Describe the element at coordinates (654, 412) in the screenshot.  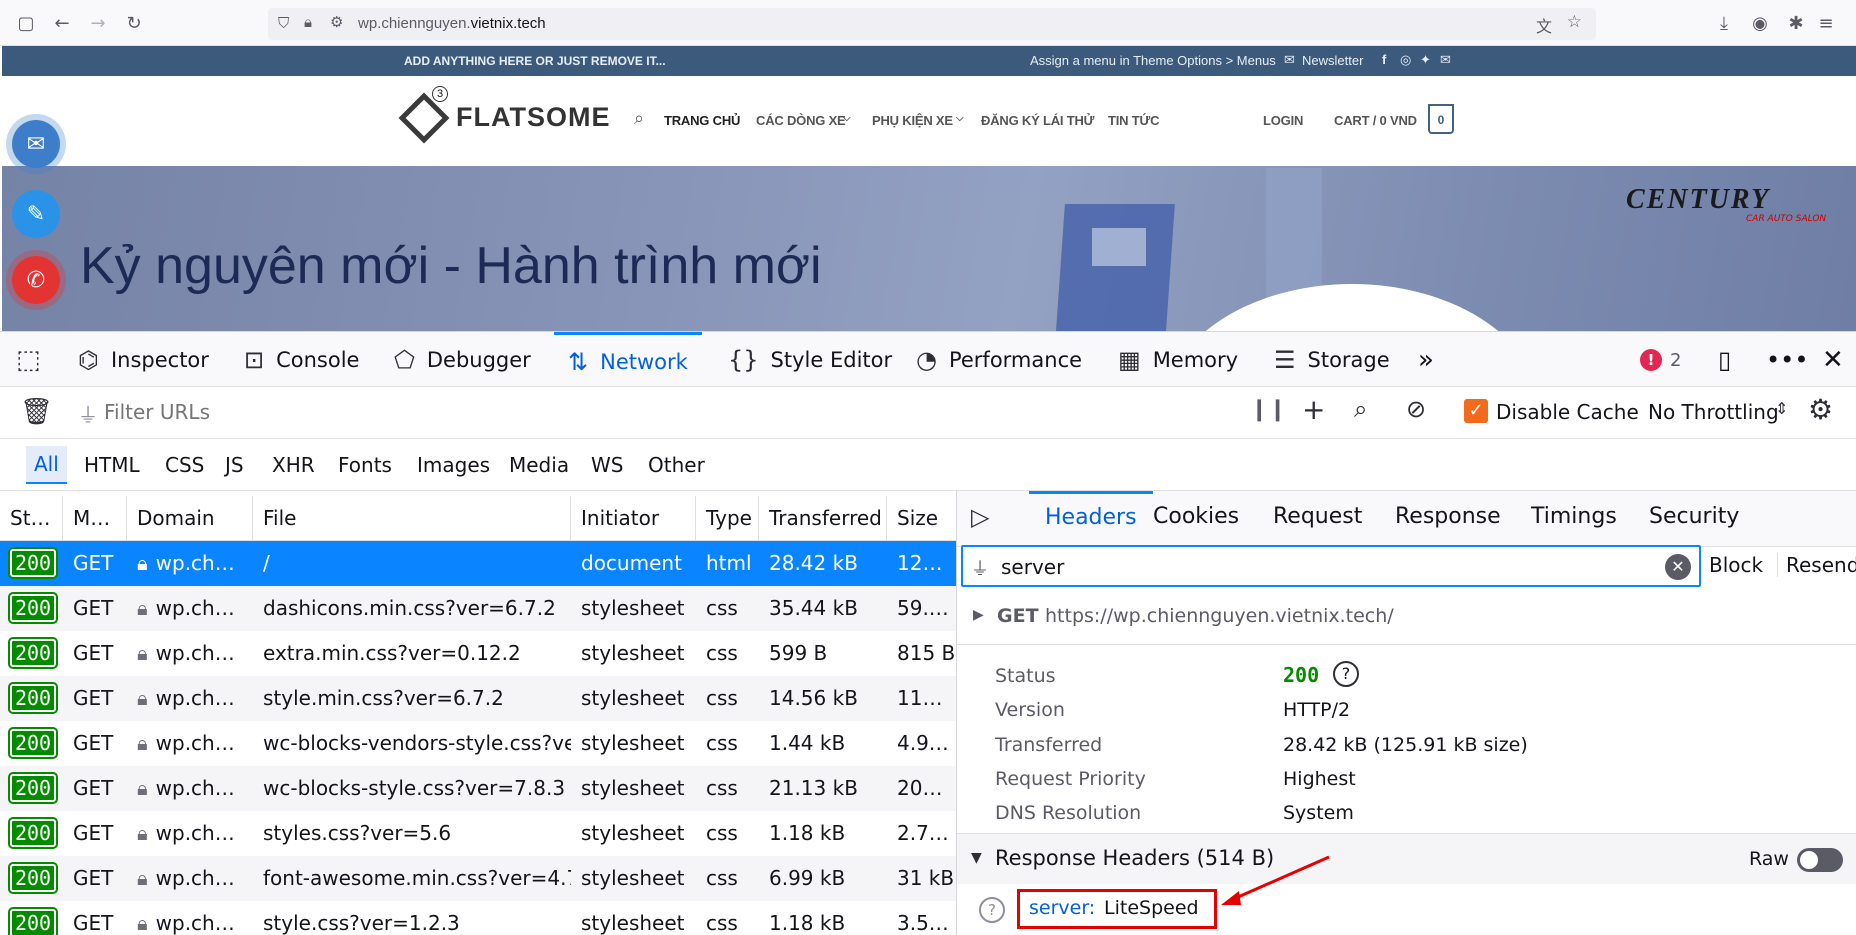
I see `filter-urls-input` at that location.